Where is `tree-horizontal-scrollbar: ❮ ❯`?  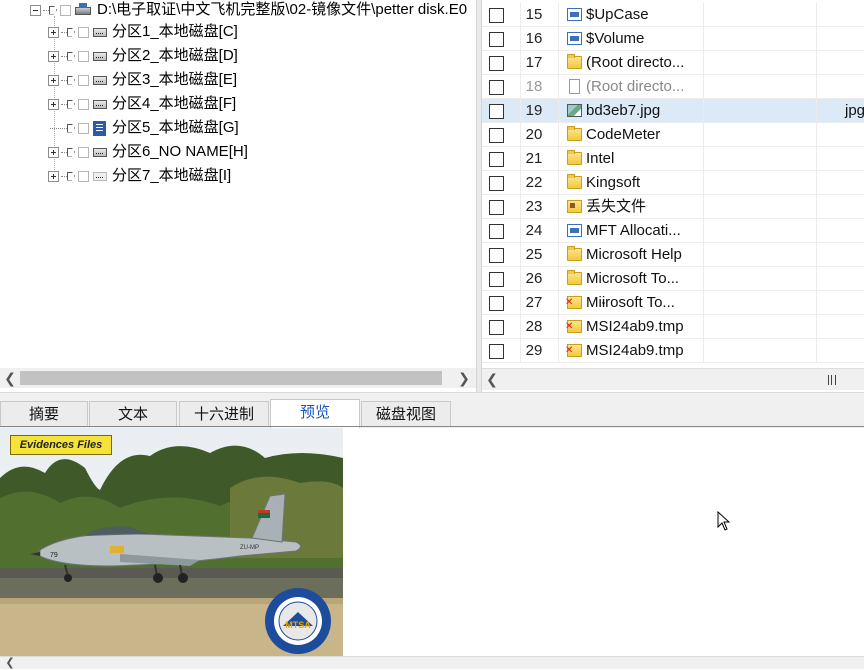
tree-horizontal-scrollbar: ❮ ❯ is located at coordinates (238, 378).